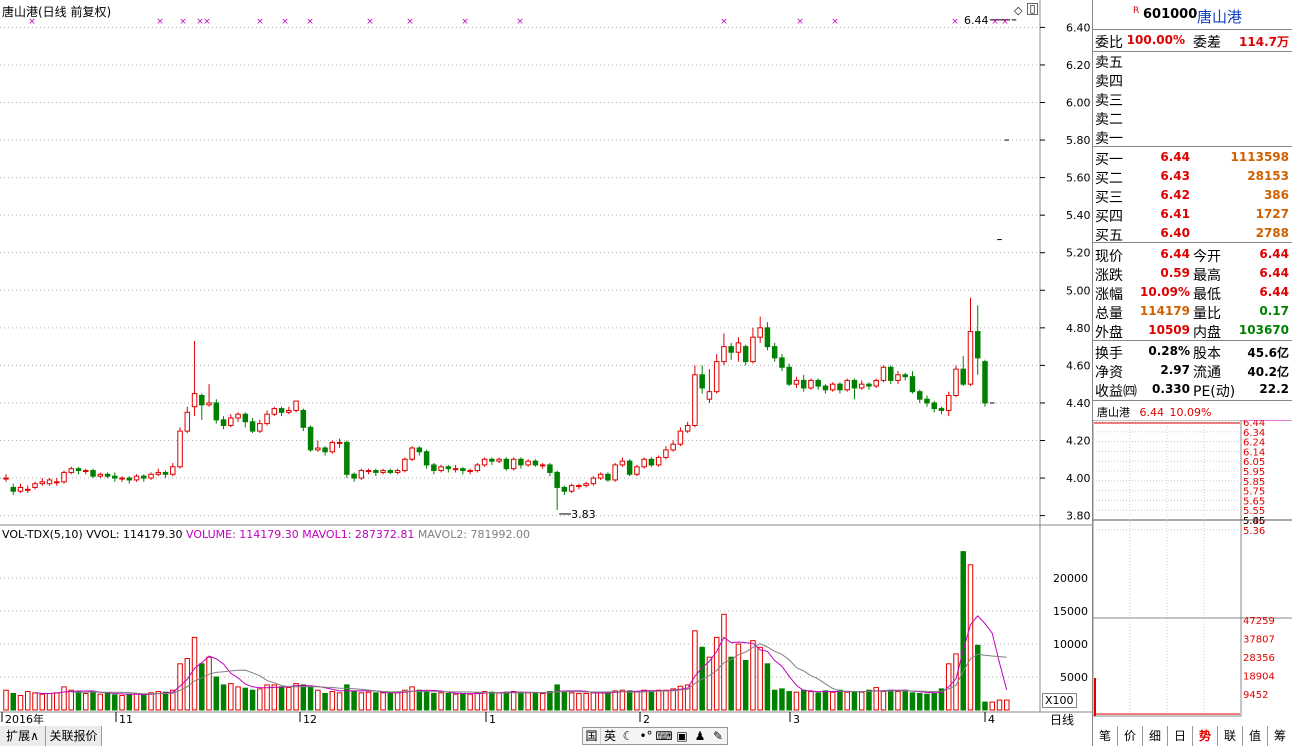  What do you see at coordinates (1230, 736) in the screenshot?
I see `quote-tab: 联` at bounding box center [1230, 736].